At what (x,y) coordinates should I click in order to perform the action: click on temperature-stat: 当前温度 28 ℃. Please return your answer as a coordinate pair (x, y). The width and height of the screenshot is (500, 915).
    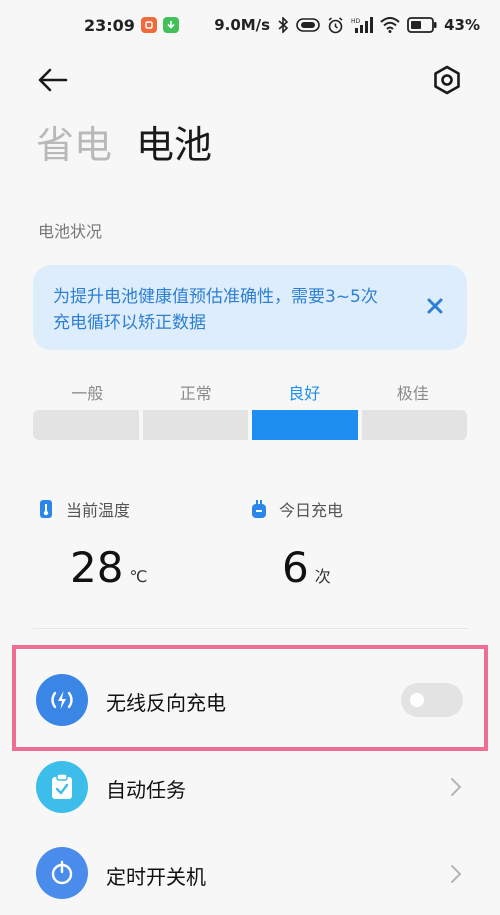
    Looking at the image, I should click on (92, 544).